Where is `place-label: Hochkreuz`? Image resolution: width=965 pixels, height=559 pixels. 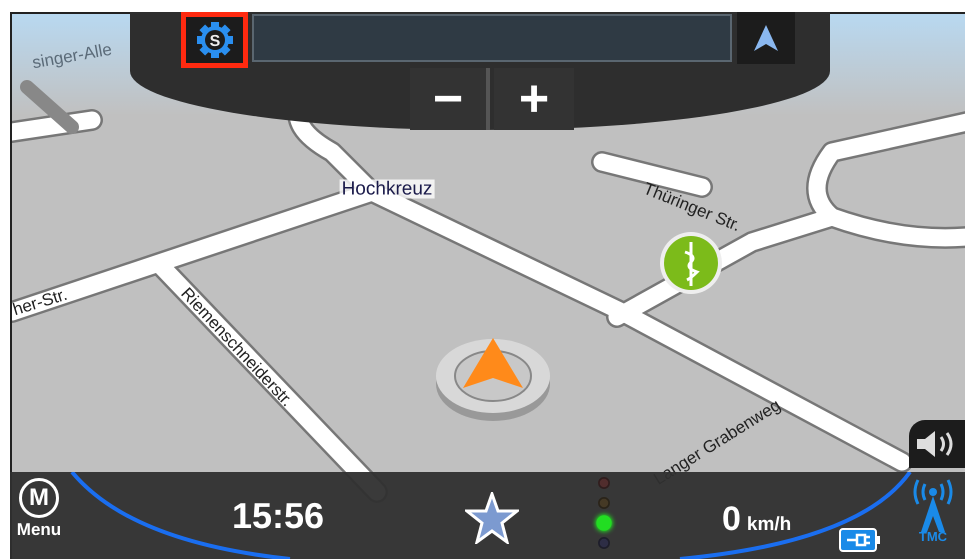
place-label: Hochkreuz is located at coordinates (387, 189).